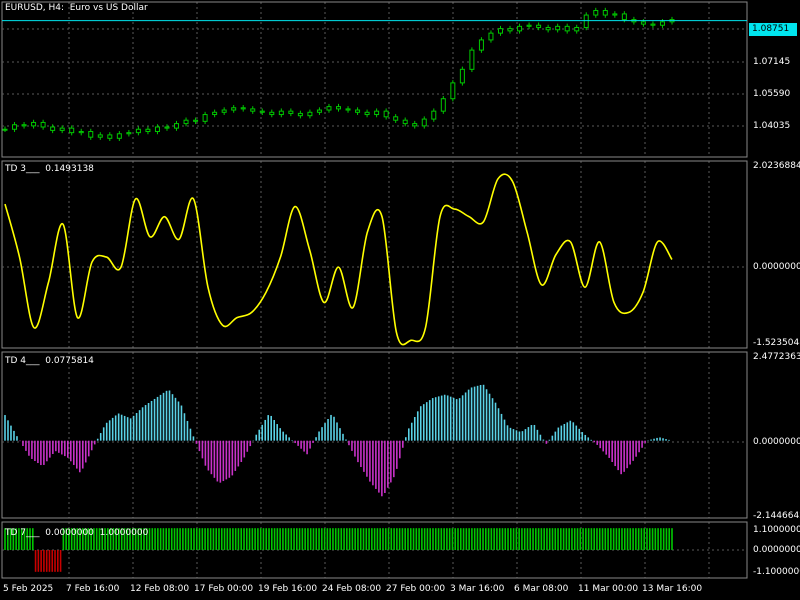  I want to click on time-label: 19 Feb 16:00, so click(288, 589).